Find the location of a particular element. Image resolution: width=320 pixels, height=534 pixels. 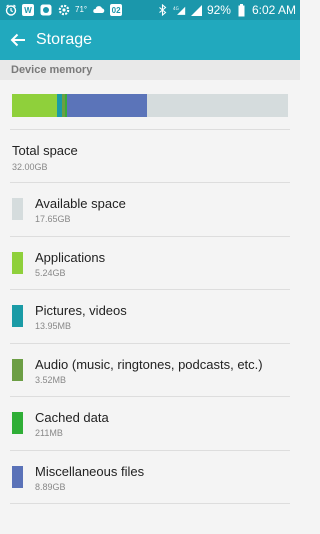

total-space-value: 32.00GB is located at coordinates (30, 167).